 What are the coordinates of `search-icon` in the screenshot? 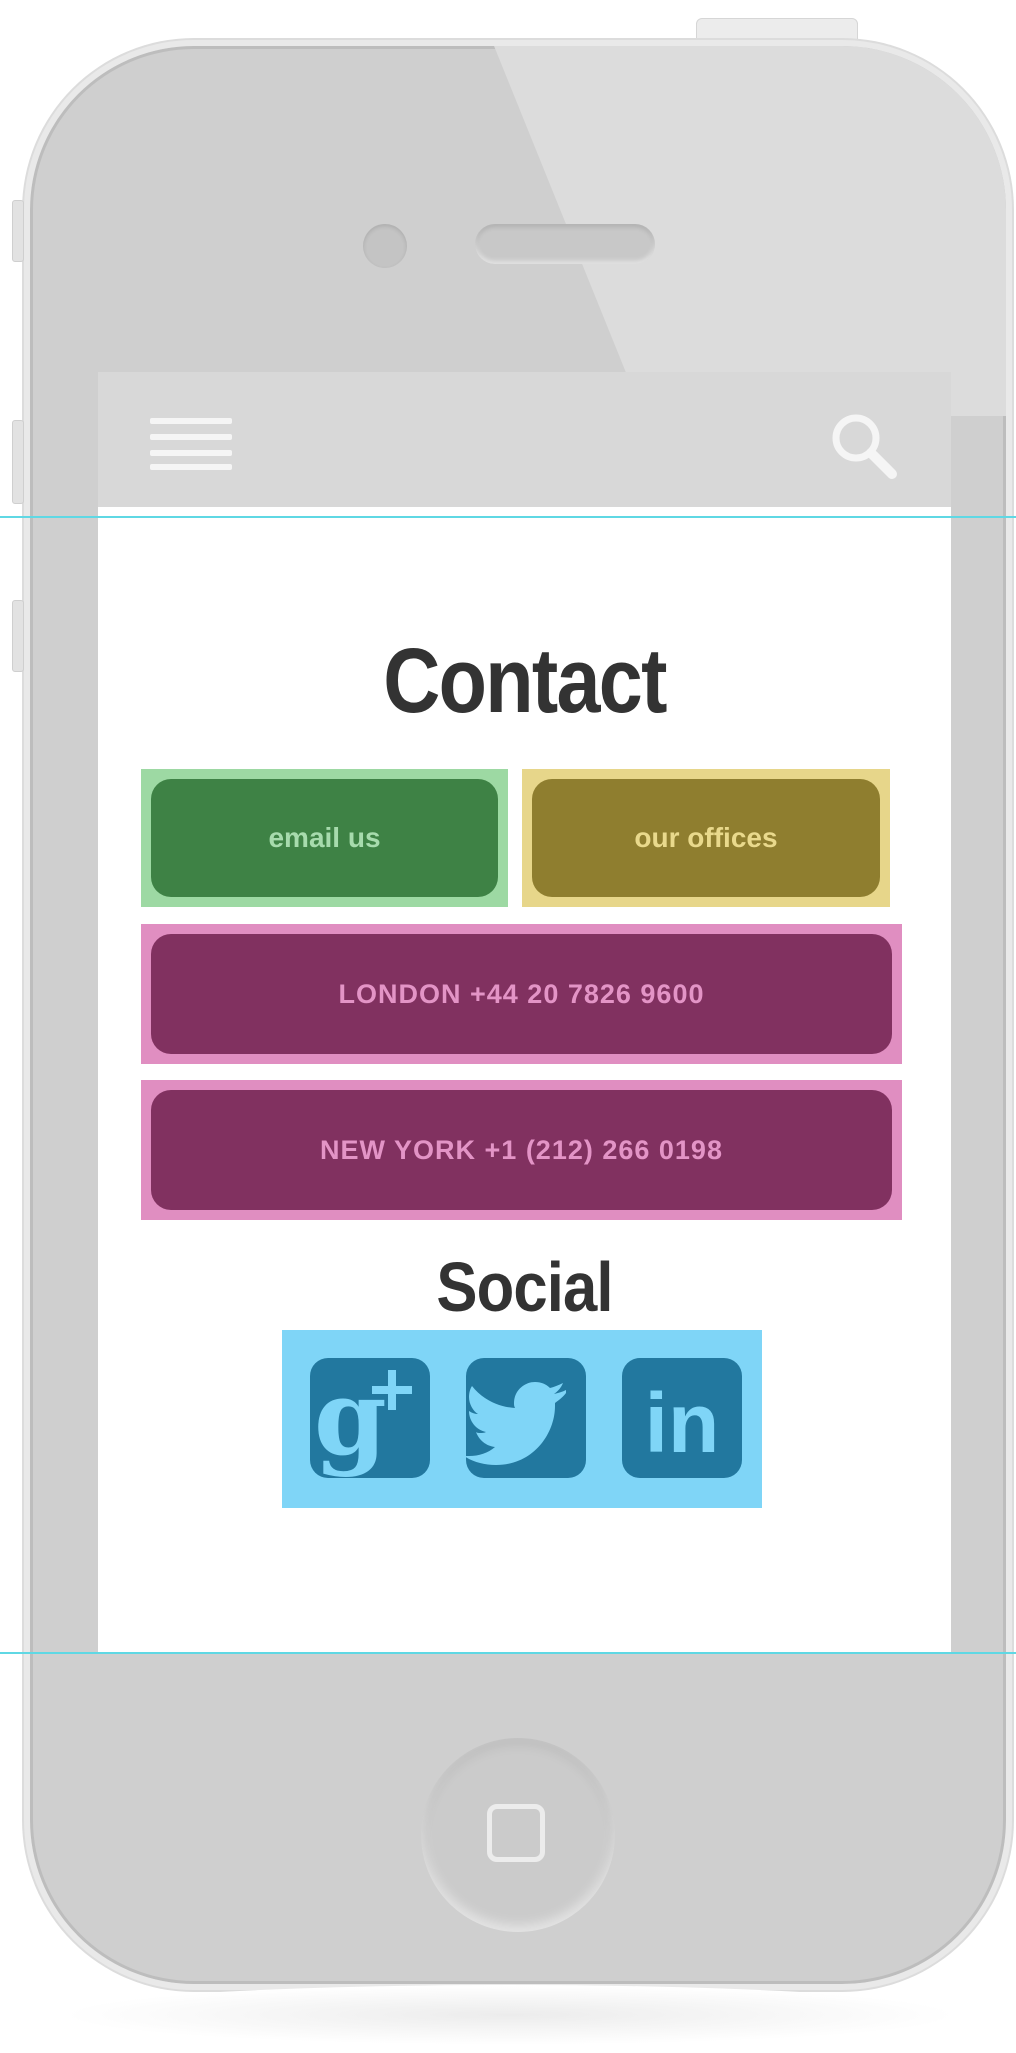 It's located at (864, 446).